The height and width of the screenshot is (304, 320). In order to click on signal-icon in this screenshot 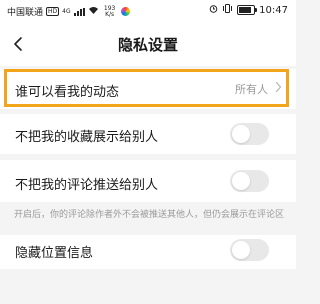, I will do `click(79, 11)`.